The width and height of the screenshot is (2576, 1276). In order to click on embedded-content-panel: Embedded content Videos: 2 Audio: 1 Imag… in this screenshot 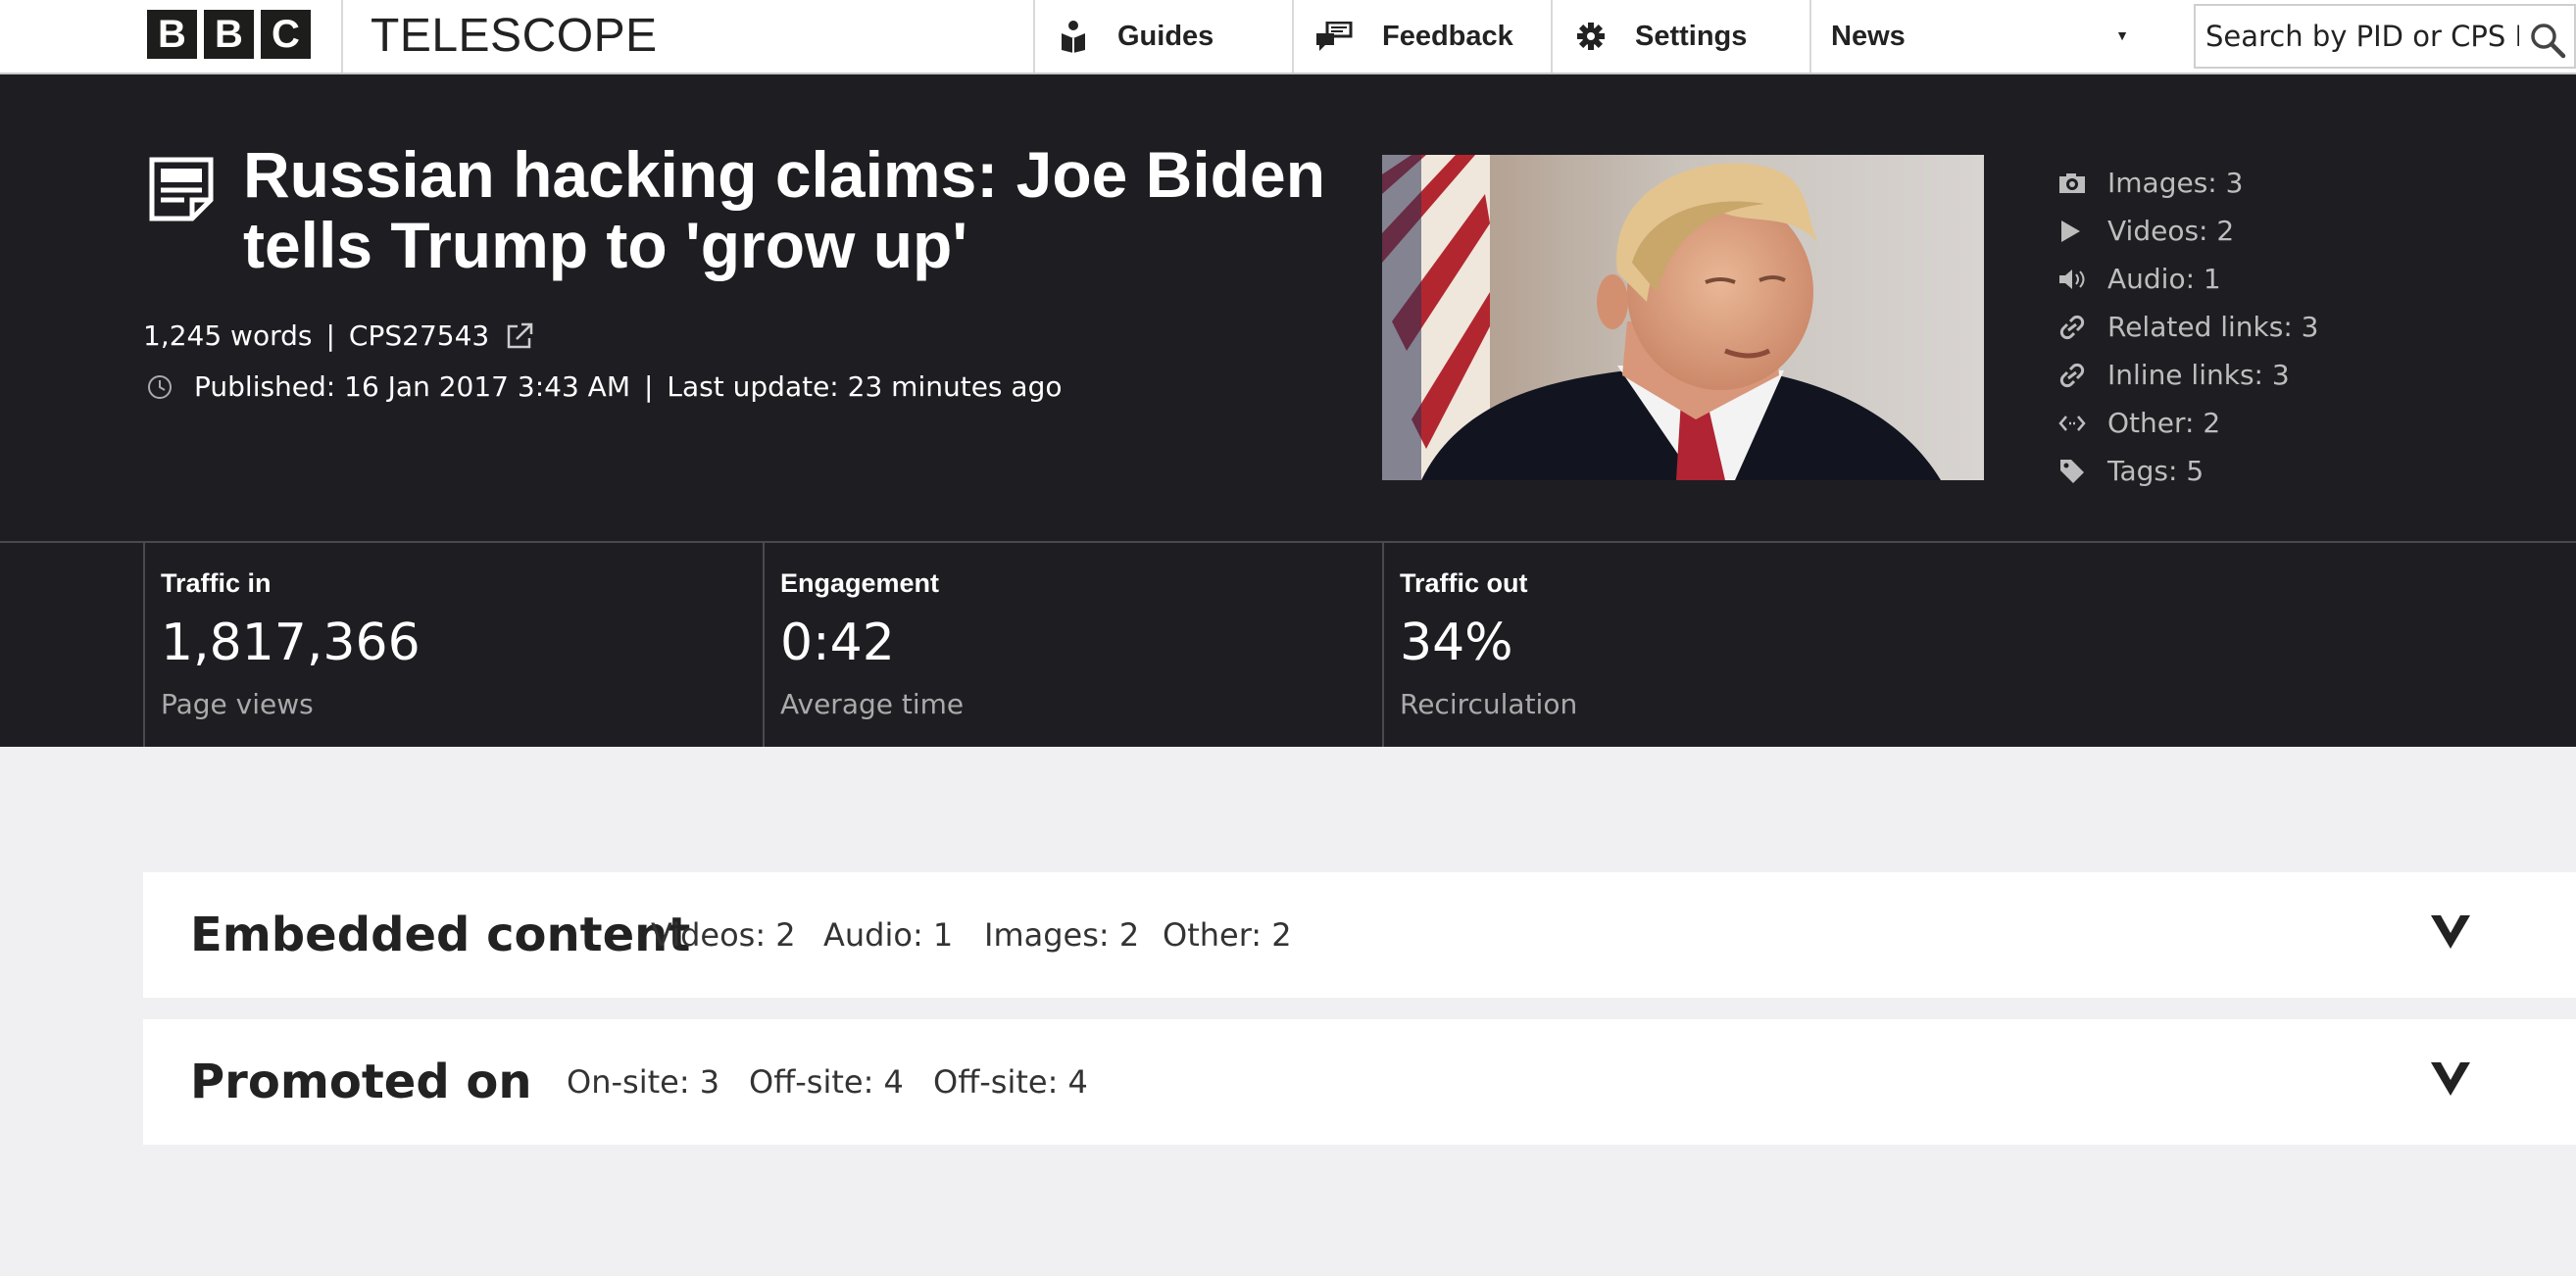, I will do `click(1359, 935)`.